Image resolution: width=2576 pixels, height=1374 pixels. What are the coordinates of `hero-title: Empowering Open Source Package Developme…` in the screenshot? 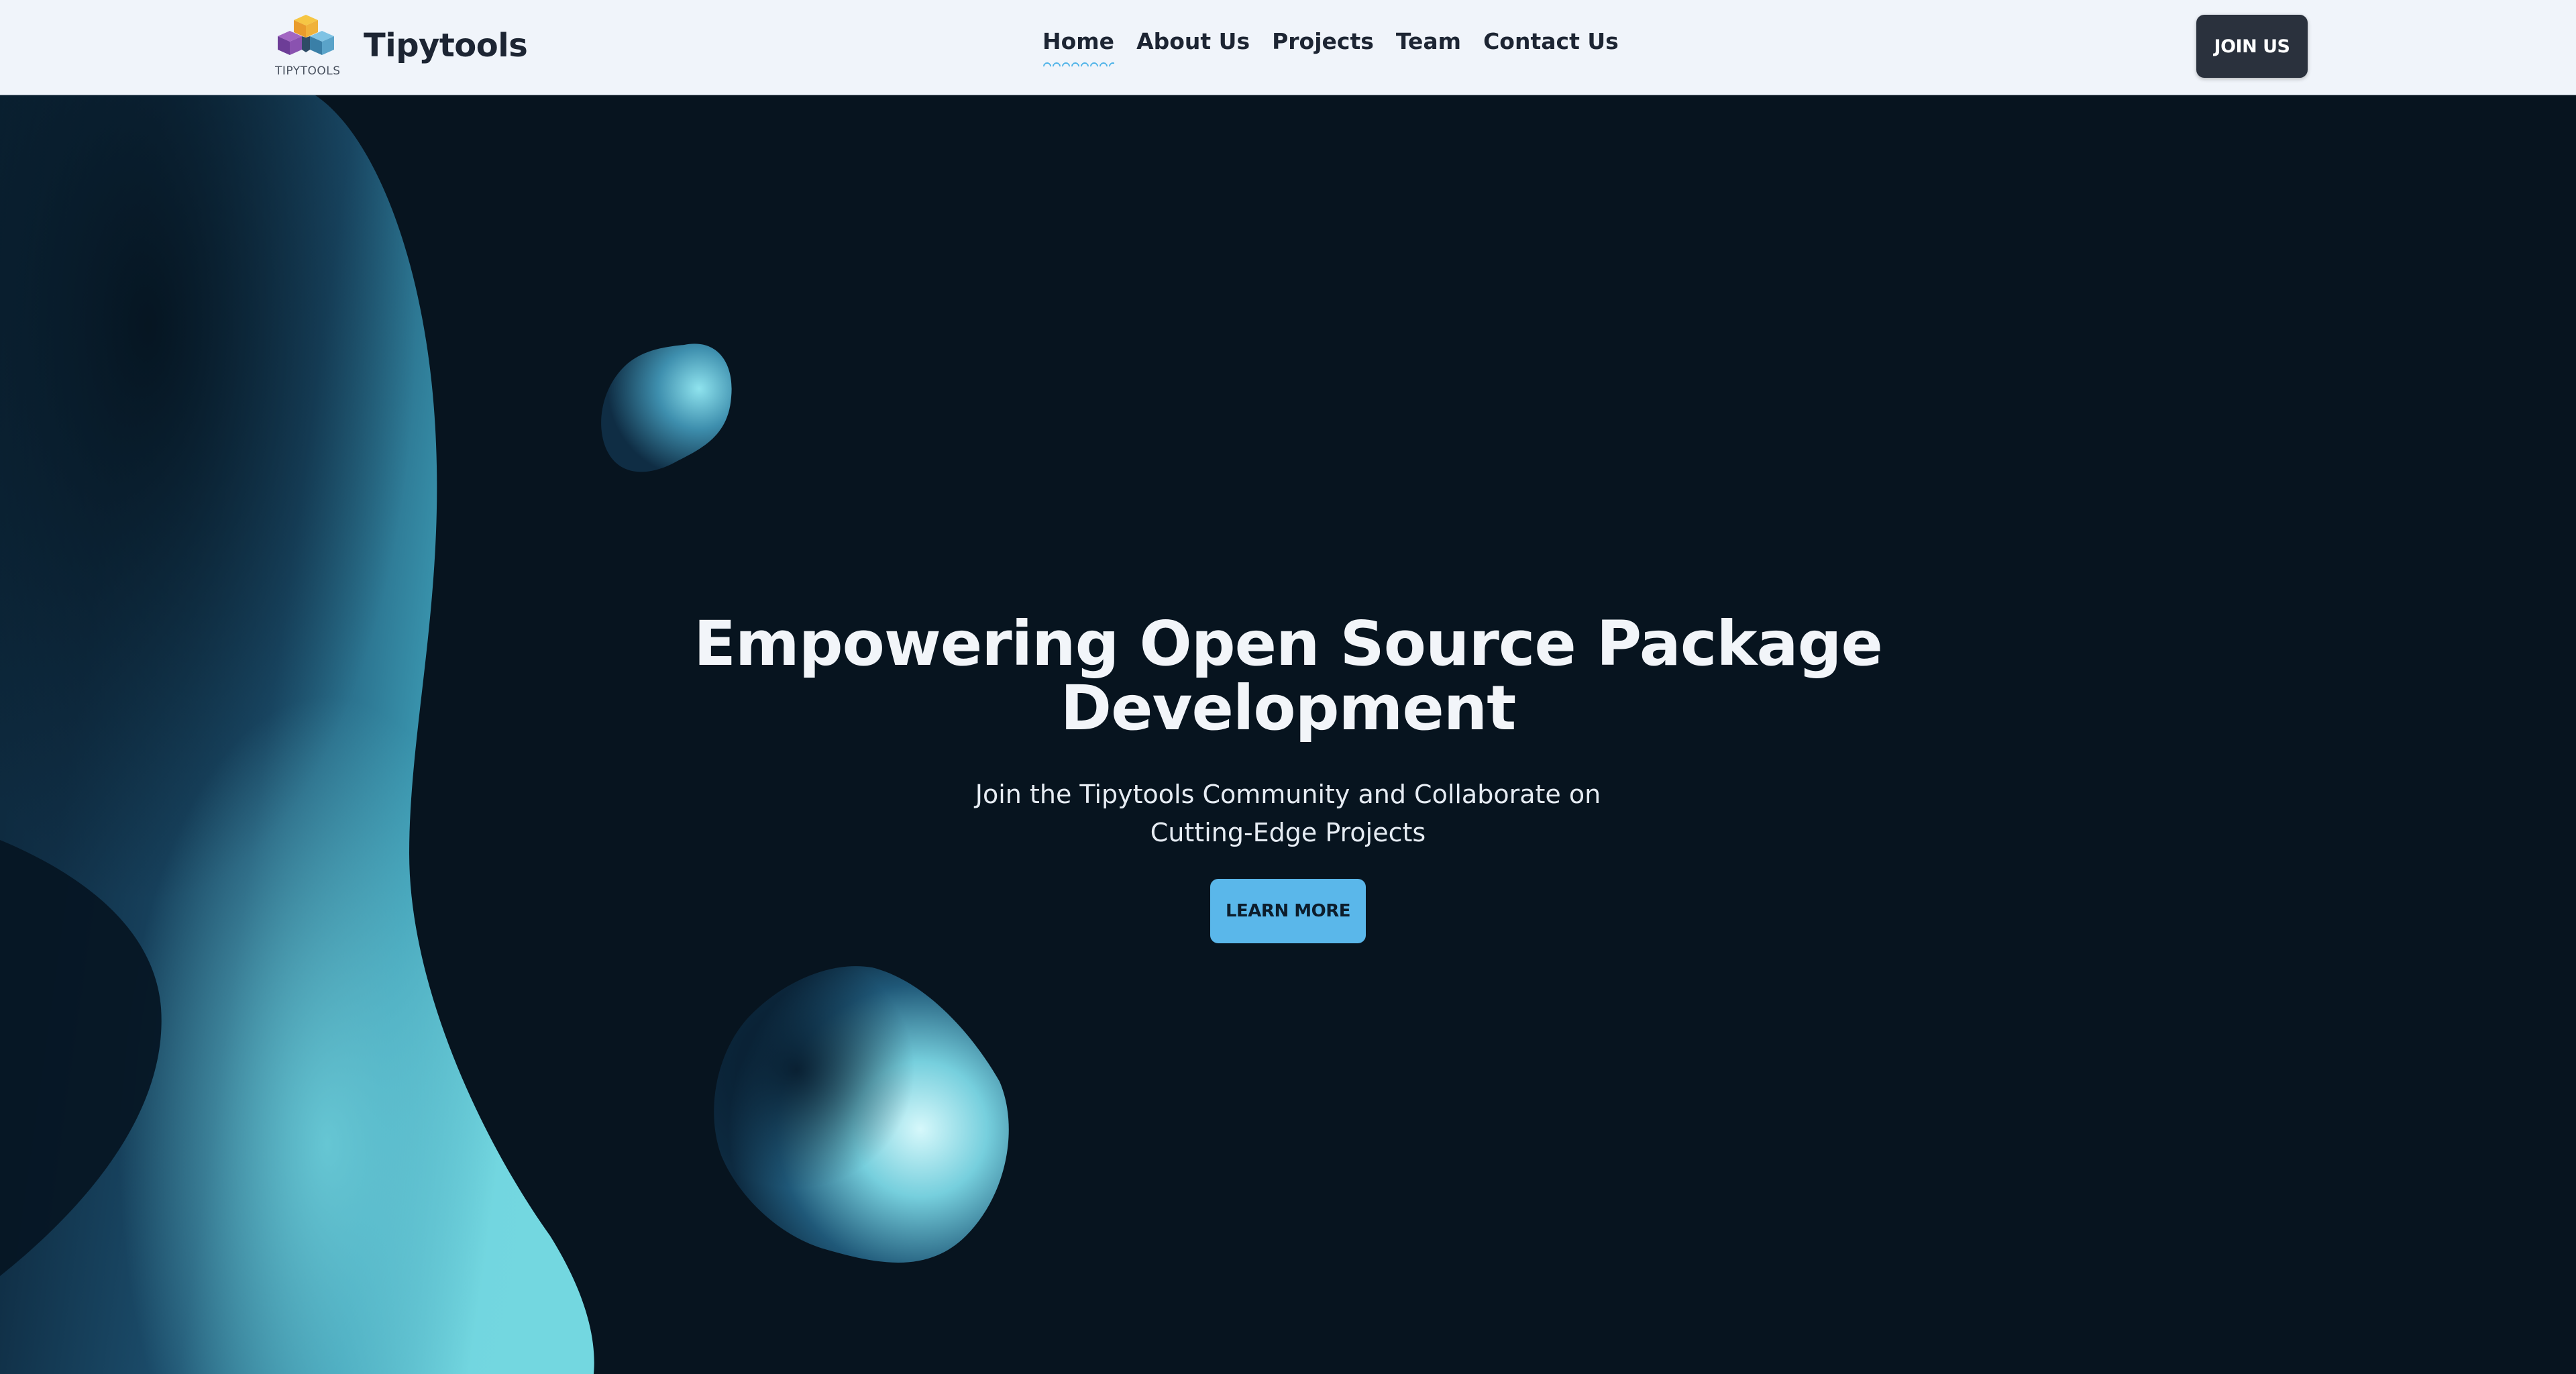 It's located at (1288, 676).